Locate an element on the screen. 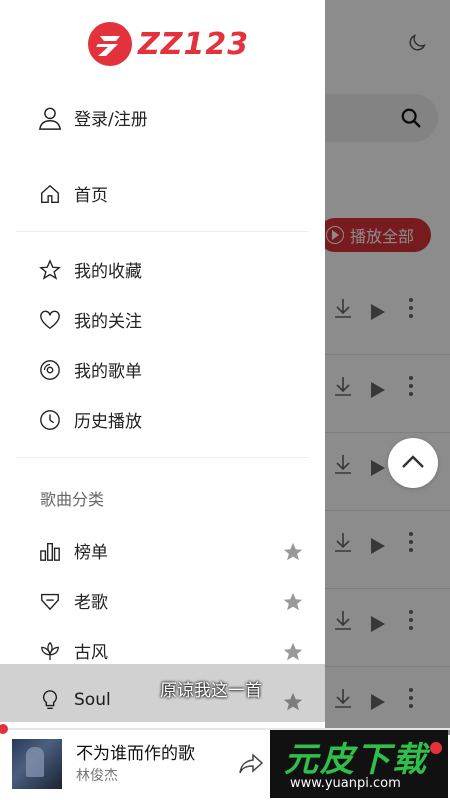 The height and width of the screenshot is (800, 450). progress-handle is located at coordinates (4, 729).